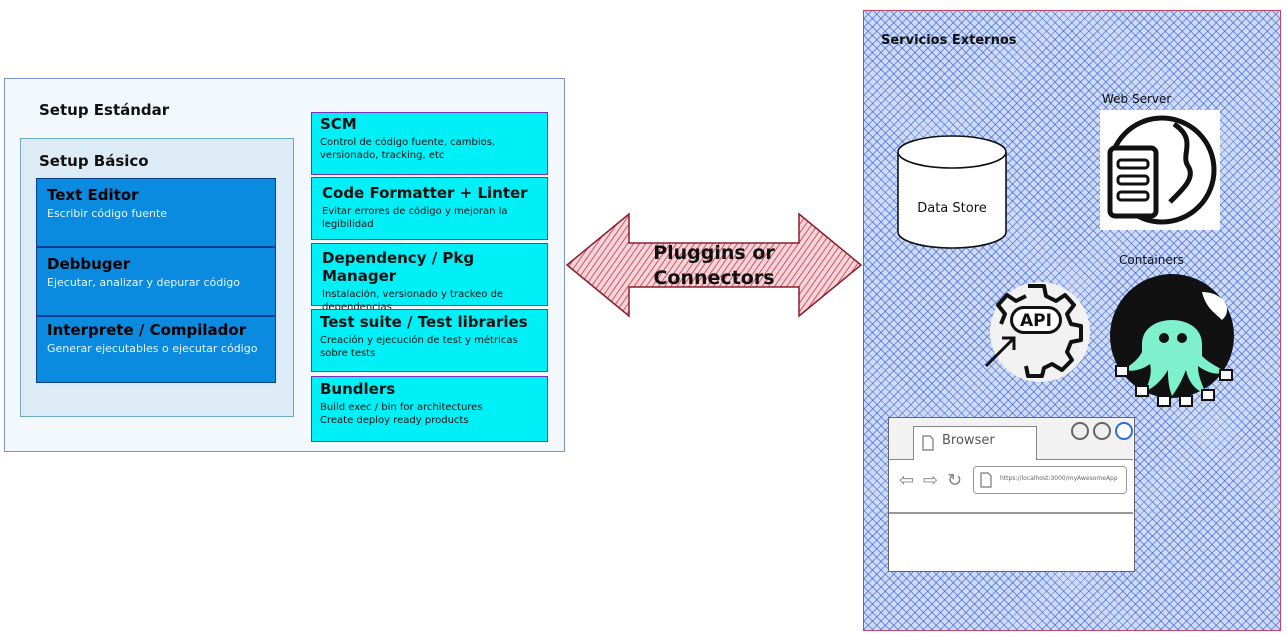  What do you see at coordinates (425, 193) in the screenshot?
I see `card-heading: Code Formatter + Linter` at bounding box center [425, 193].